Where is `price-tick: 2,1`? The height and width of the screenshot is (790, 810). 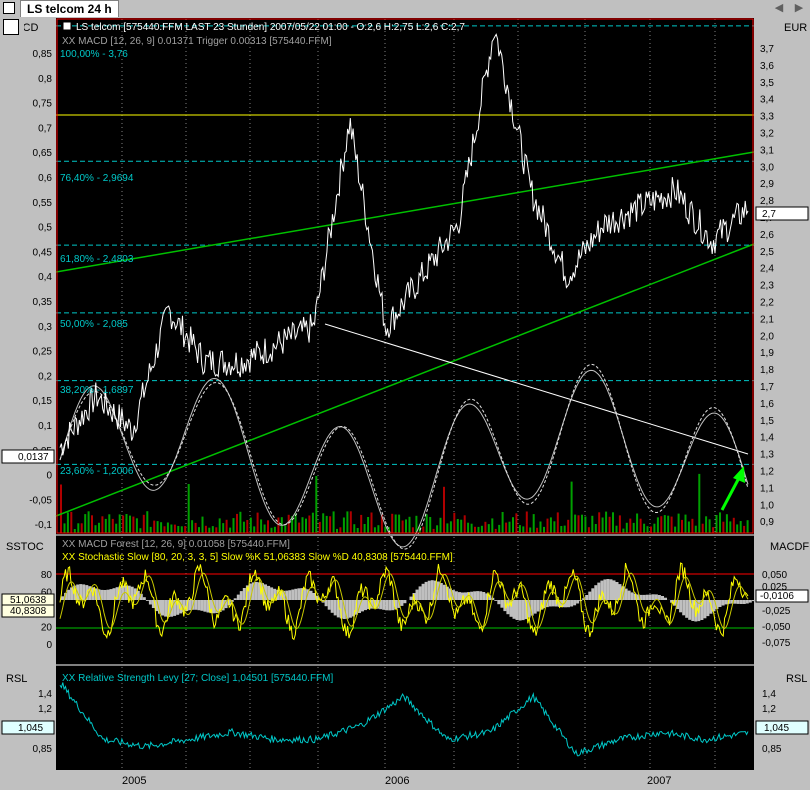 price-tick: 2,1 is located at coordinates (767, 319).